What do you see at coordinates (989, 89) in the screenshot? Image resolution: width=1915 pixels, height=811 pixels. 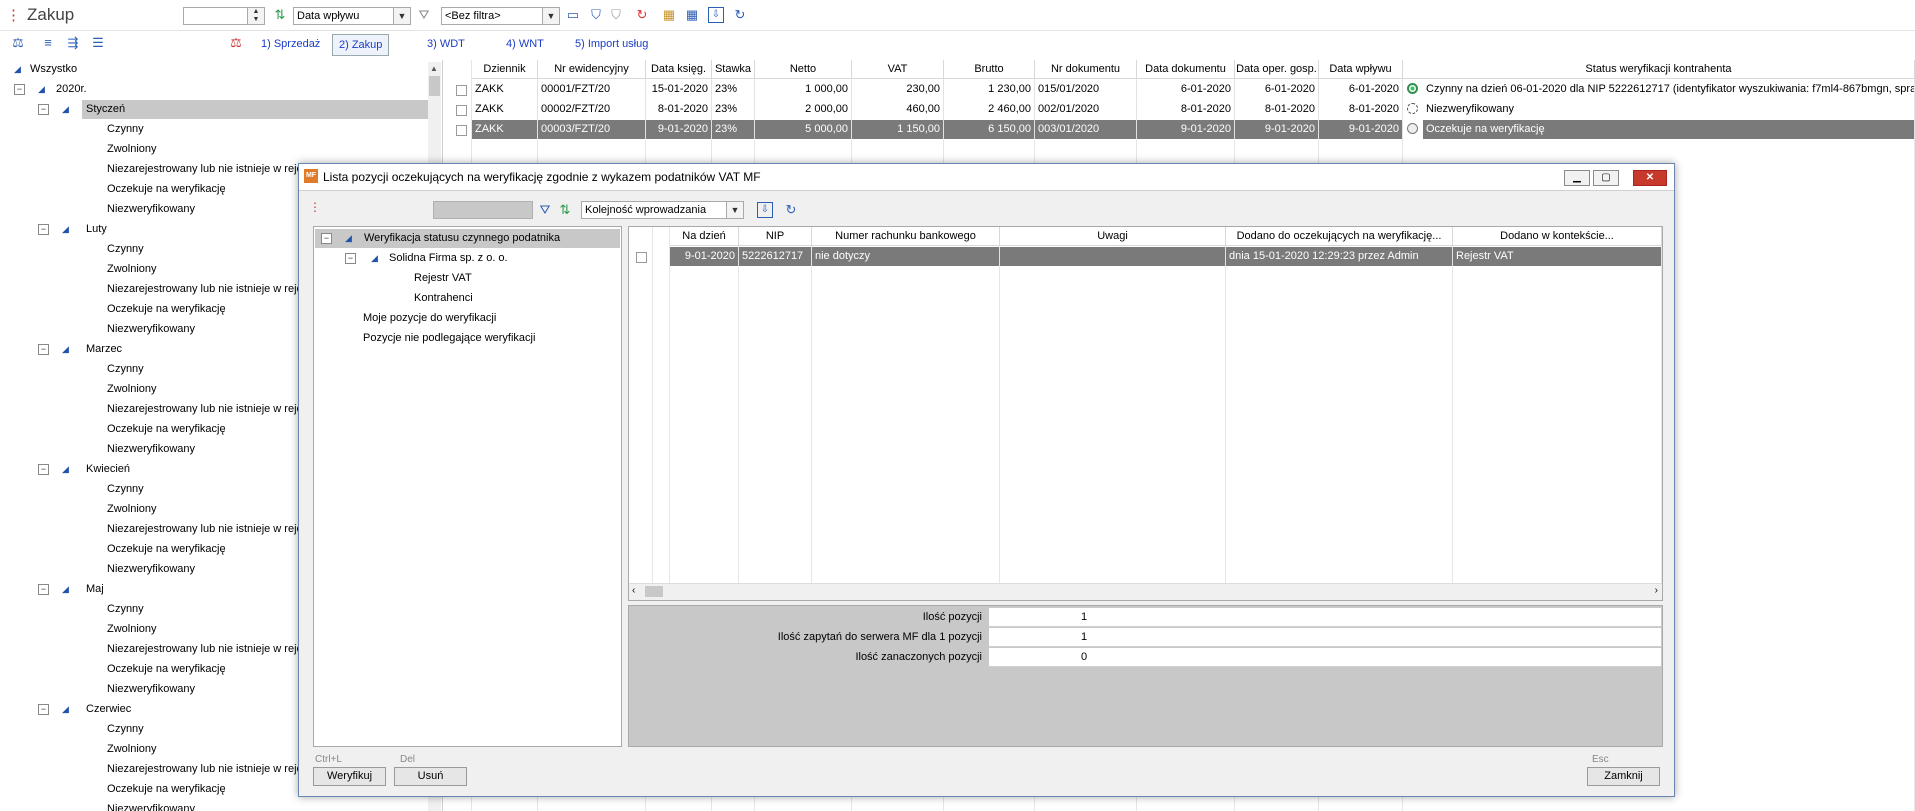 I see `grid-cell-brutto: 1 230,00` at bounding box center [989, 89].